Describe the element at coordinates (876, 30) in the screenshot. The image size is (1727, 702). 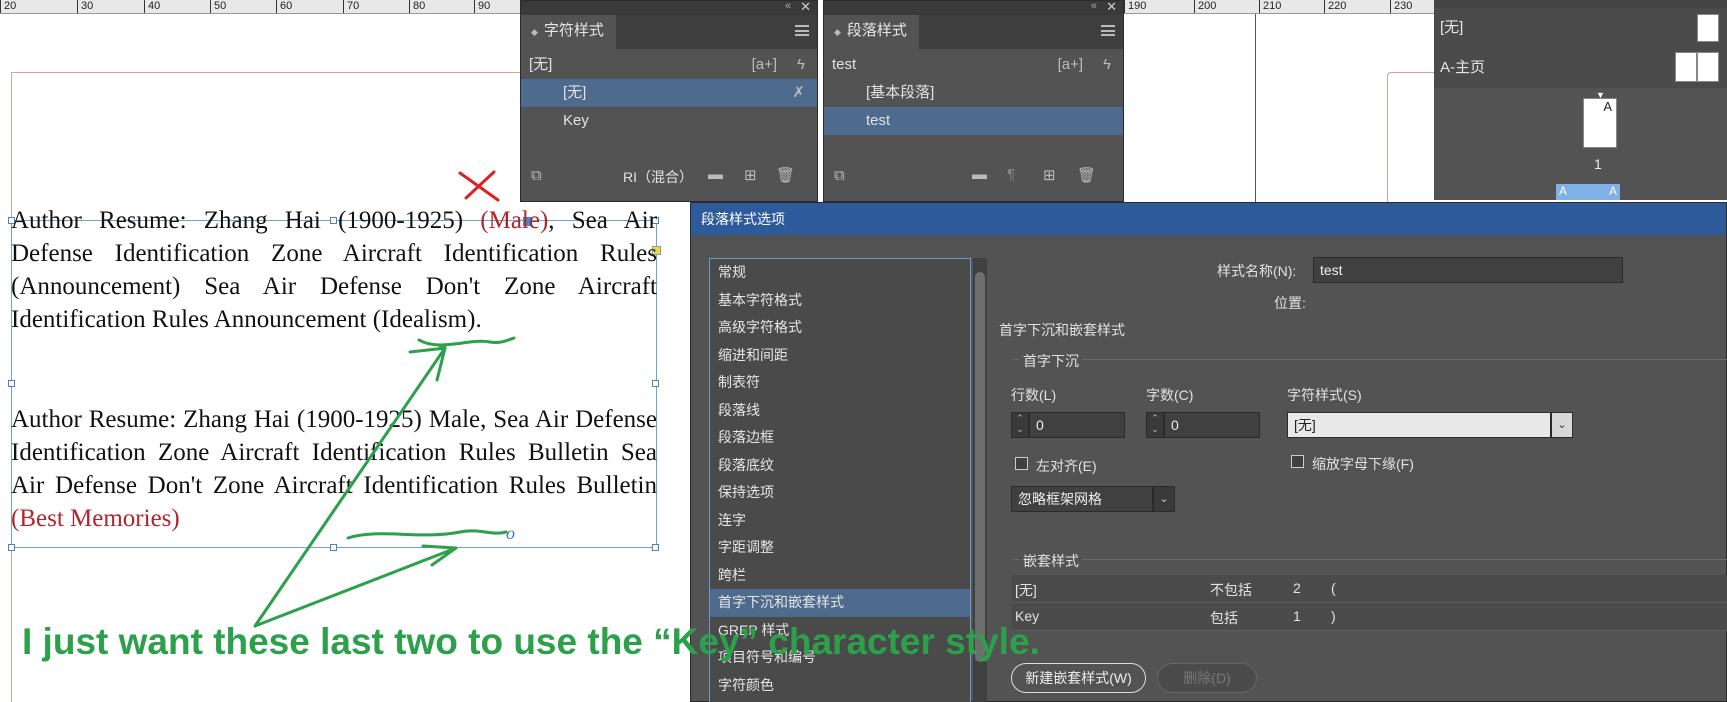
I see `tab-label: 段落样式` at that location.